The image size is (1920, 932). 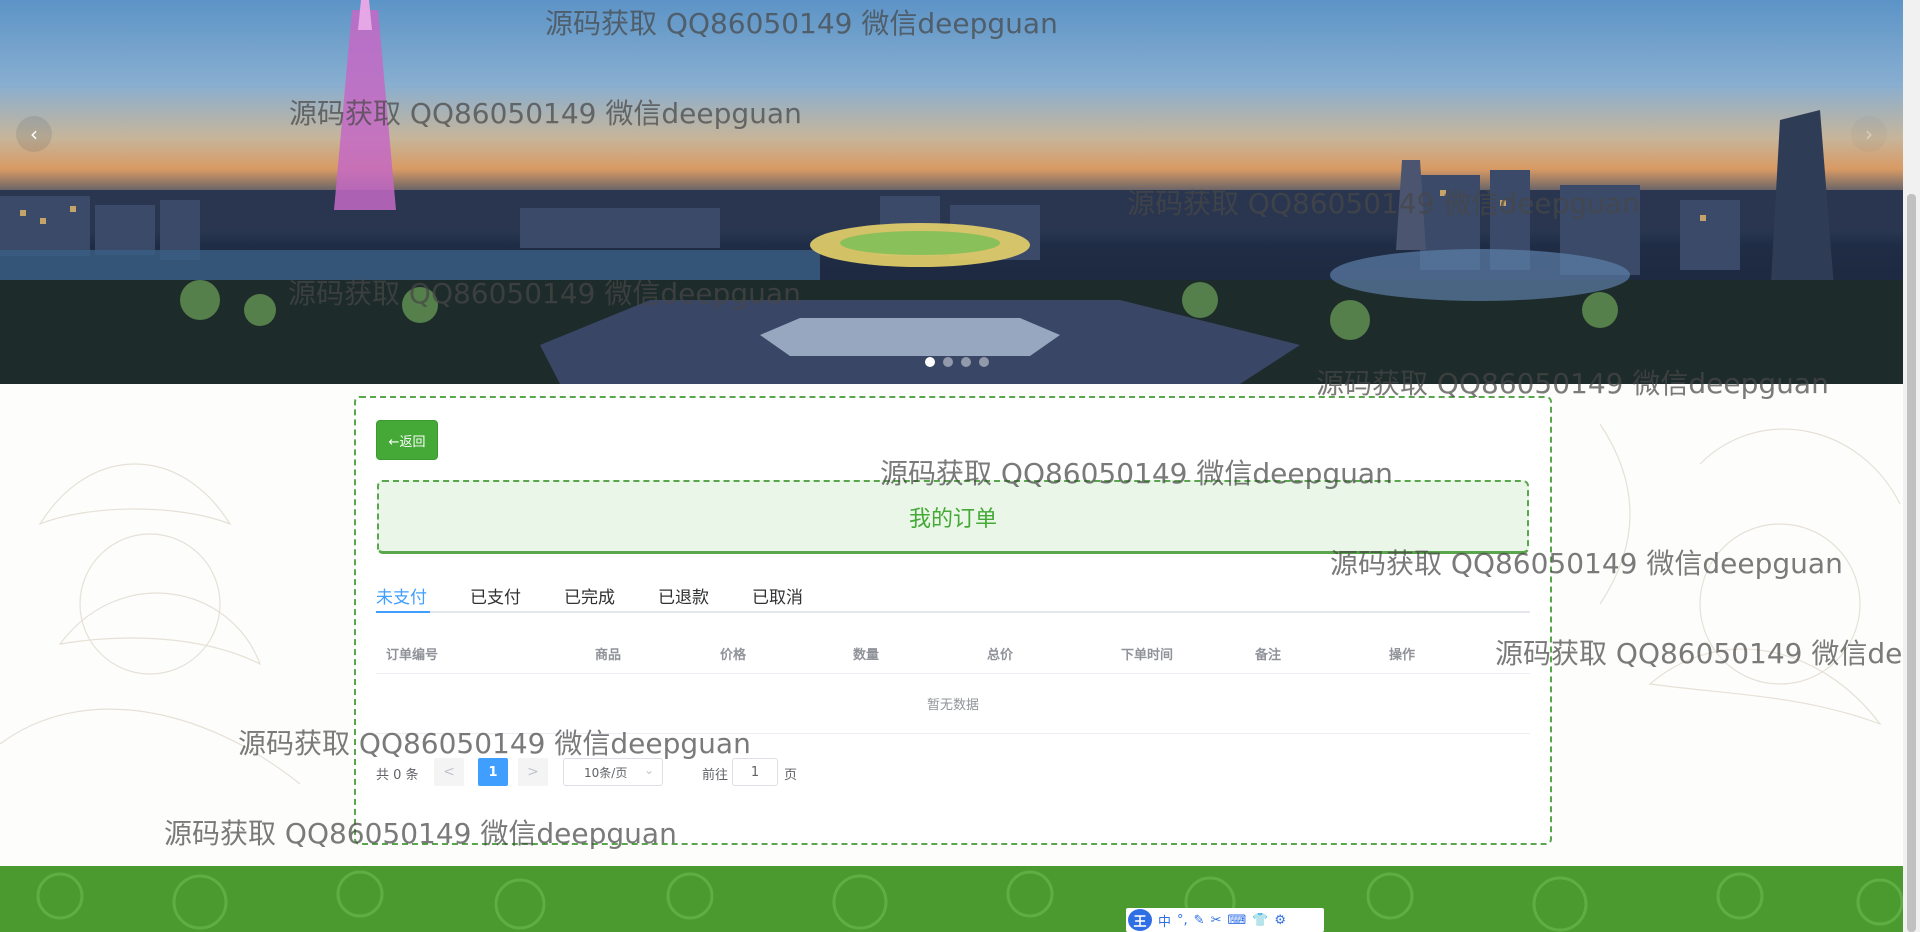 What do you see at coordinates (397, 775) in the screenshot?
I see `total-count: 共 0 条` at bounding box center [397, 775].